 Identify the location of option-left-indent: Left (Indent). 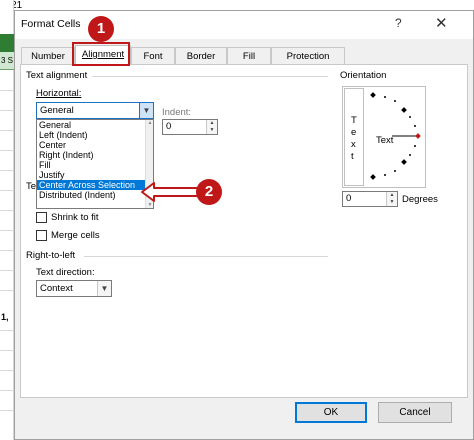
(95, 135).